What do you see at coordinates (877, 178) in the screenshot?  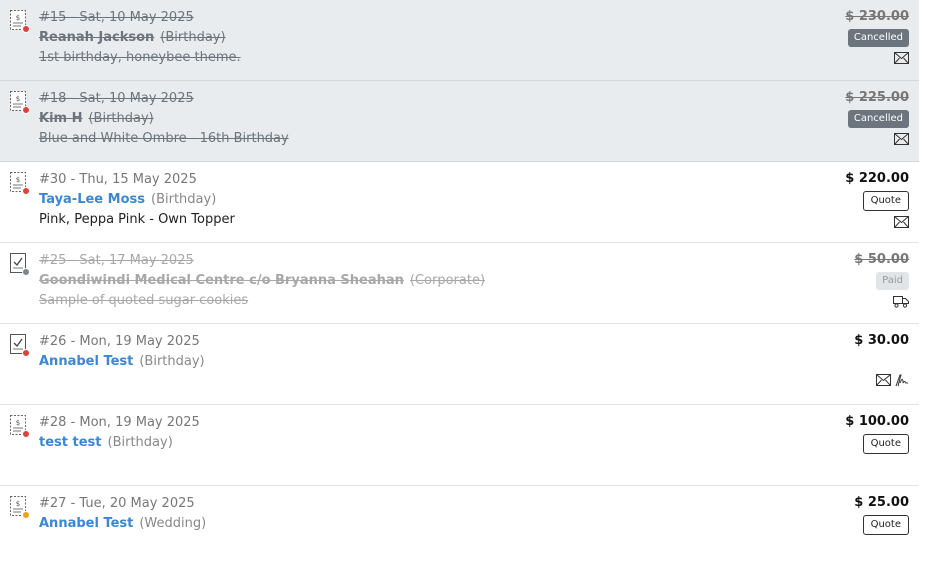 I see `order-price: $ 220.00` at bounding box center [877, 178].